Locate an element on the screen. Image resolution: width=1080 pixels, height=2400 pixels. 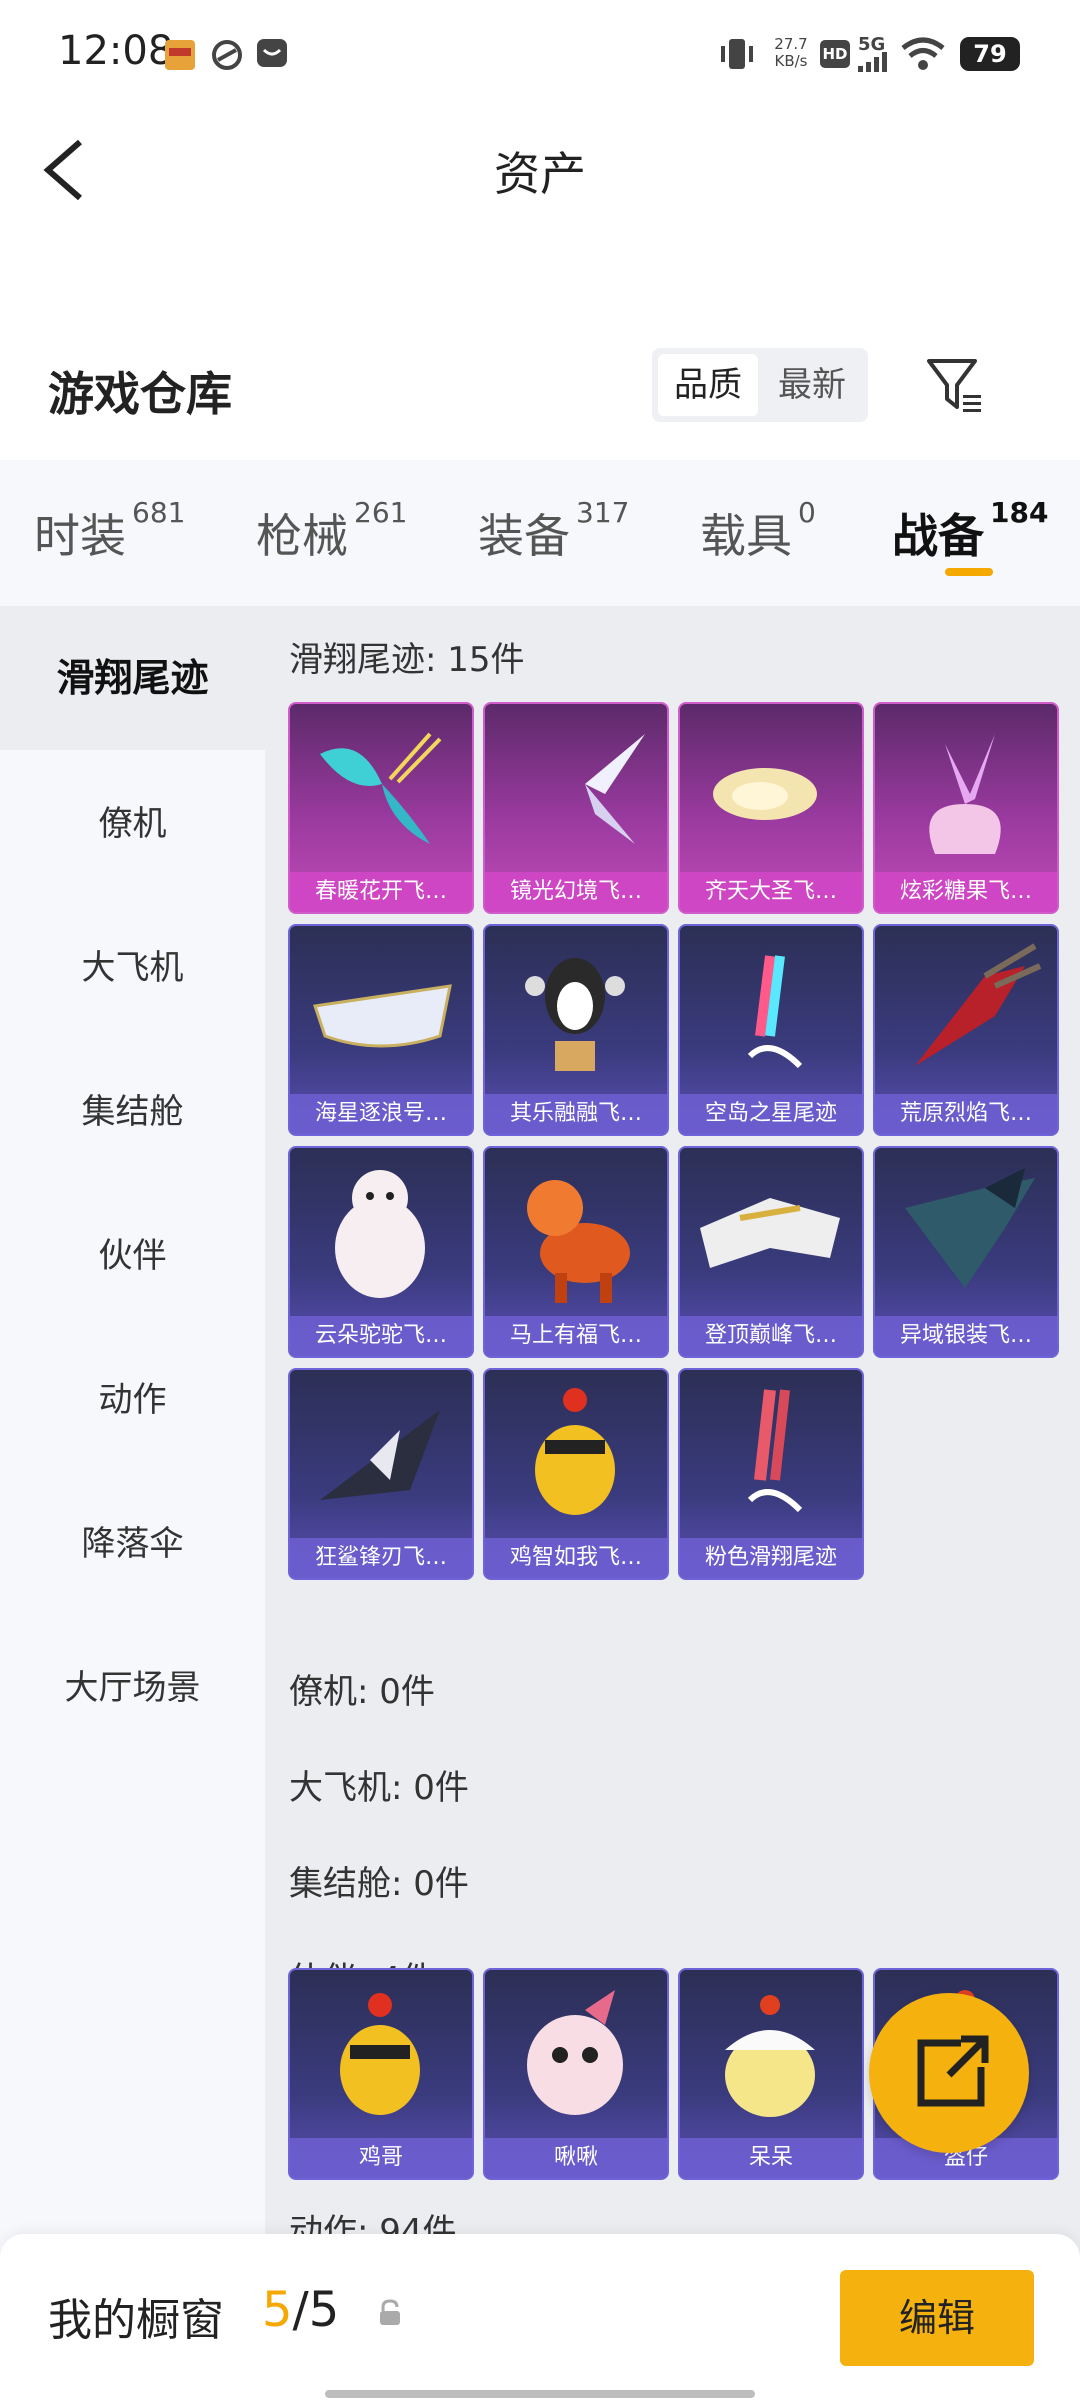
app-notification-icon is located at coordinates (227, 55).